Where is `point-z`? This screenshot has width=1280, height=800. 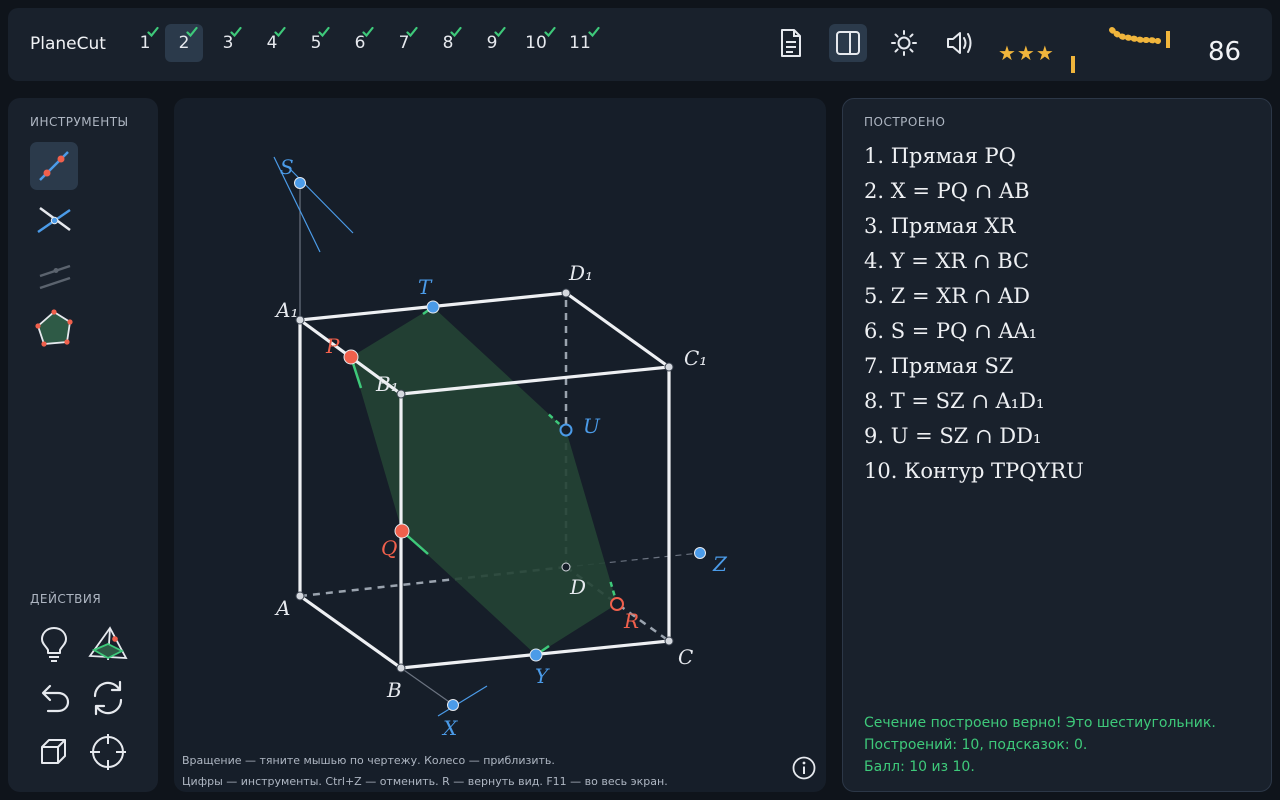
point-z is located at coordinates (700, 553).